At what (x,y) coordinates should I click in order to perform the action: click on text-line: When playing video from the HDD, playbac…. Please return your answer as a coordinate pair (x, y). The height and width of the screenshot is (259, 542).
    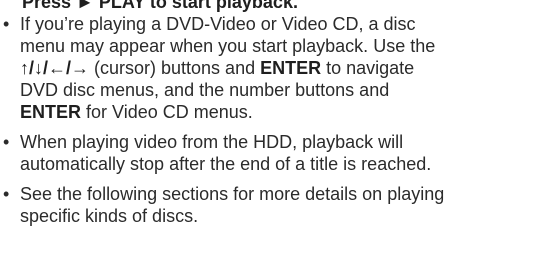
    Looking at the image, I should click on (212, 142).